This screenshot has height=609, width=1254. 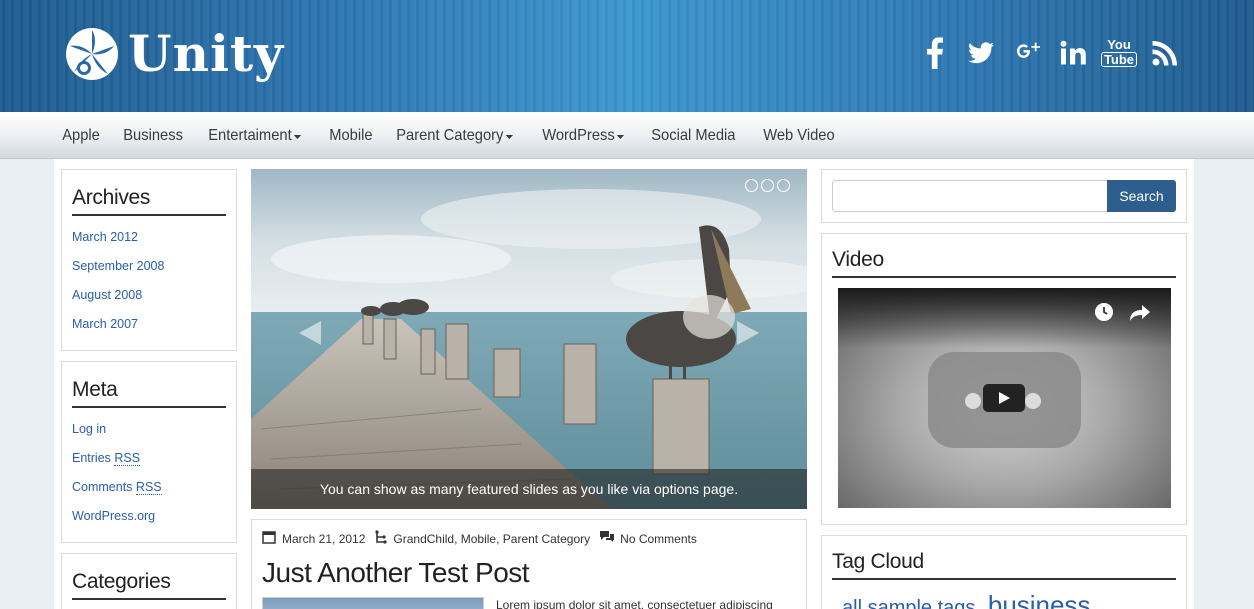 I want to click on archive-link: March 2012, so click(x=149, y=237).